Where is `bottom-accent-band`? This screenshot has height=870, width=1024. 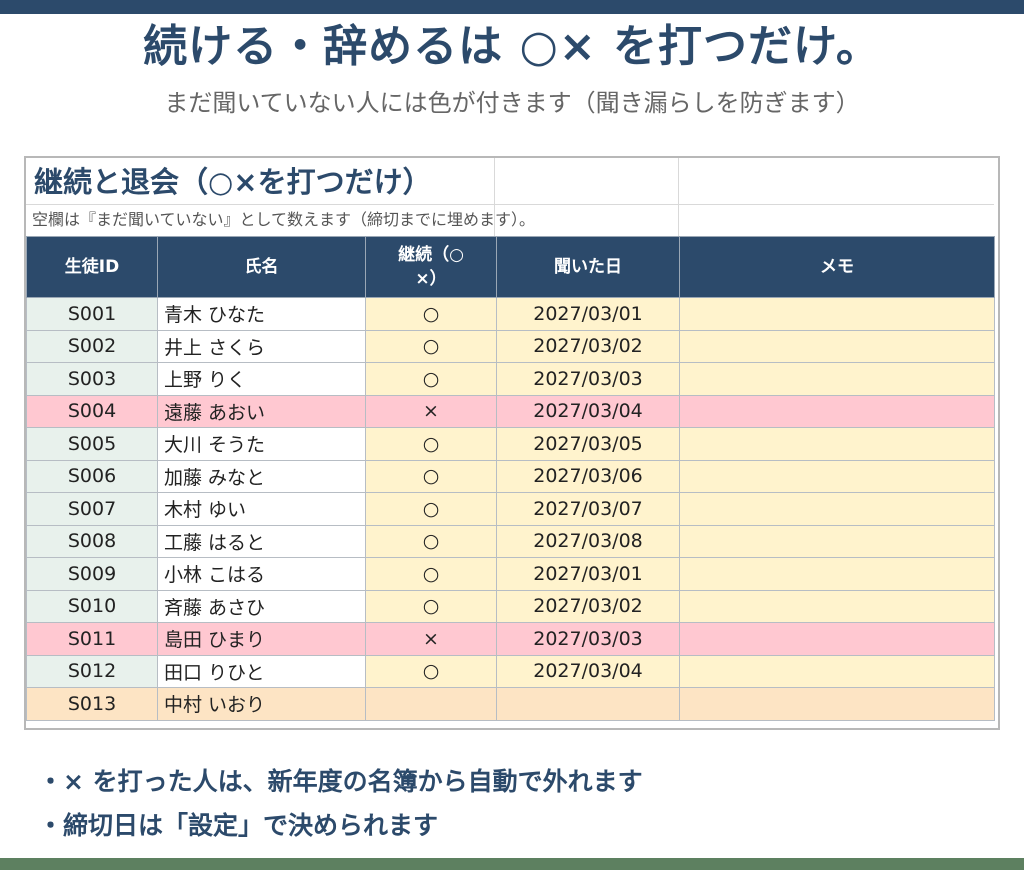 bottom-accent-band is located at coordinates (512, 864).